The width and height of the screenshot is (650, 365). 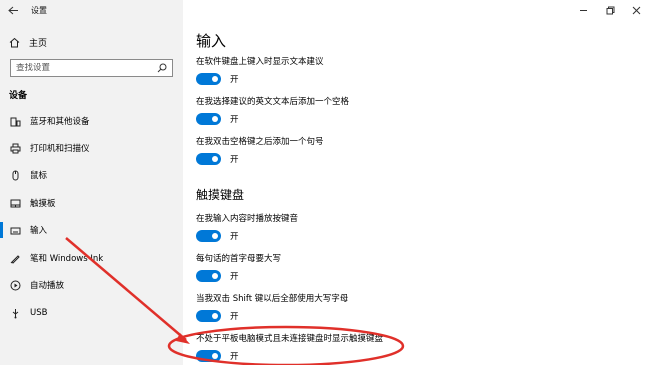 What do you see at coordinates (260, 70) in the screenshot?
I see `option-text-suggestions: 在软件键盘上键入时显示文本建议 开` at bounding box center [260, 70].